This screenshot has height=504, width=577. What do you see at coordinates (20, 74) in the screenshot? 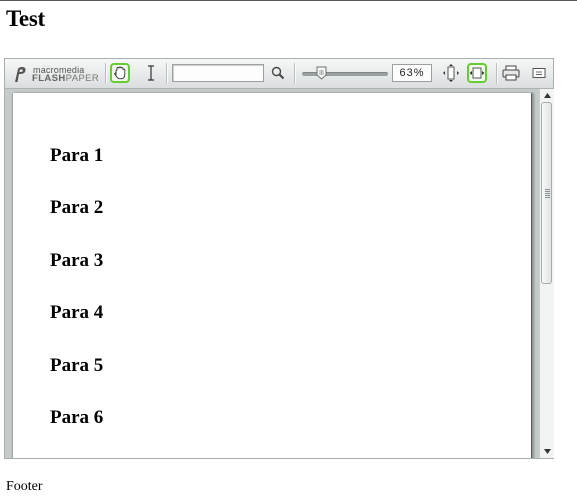
I see `flashpaper-p-icon` at bounding box center [20, 74].